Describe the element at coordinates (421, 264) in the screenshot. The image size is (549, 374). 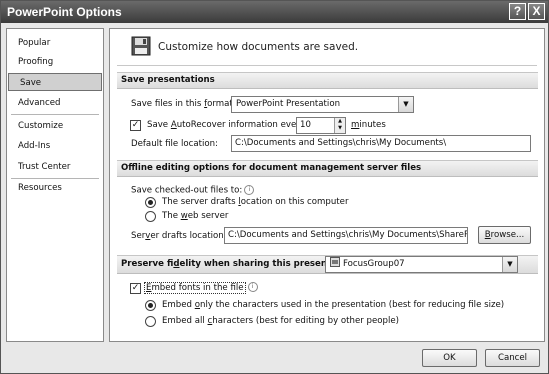
I see `presentation-dropdown: FocusGroup07 ▼` at that location.